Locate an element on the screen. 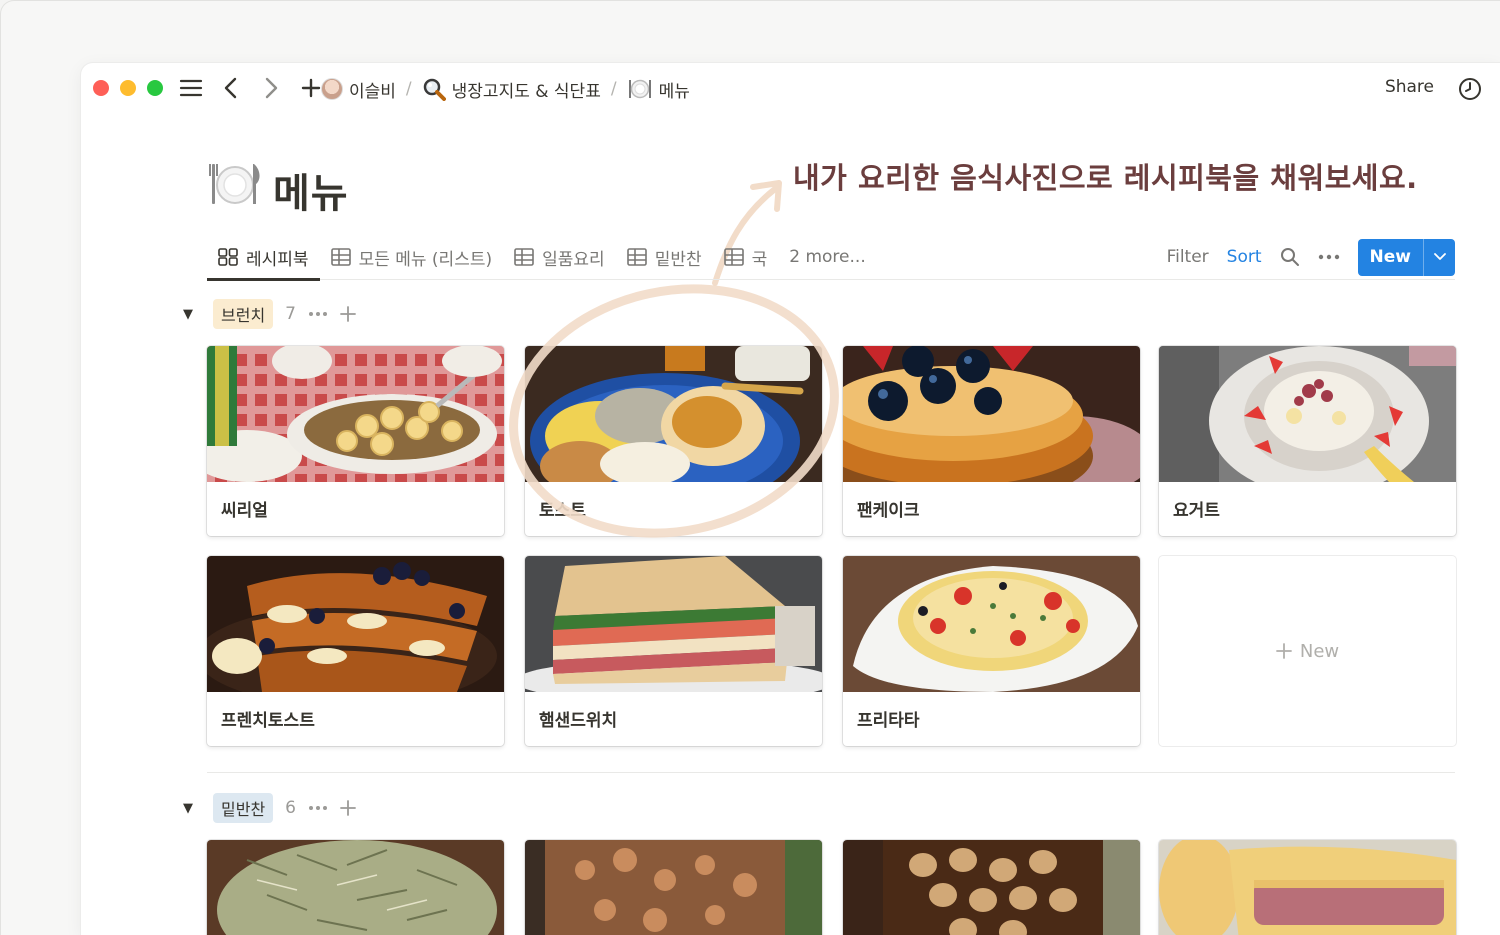 The width and height of the screenshot is (1500, 935). gallery-card: 씨리얼 is located at coordinates (355, 441).